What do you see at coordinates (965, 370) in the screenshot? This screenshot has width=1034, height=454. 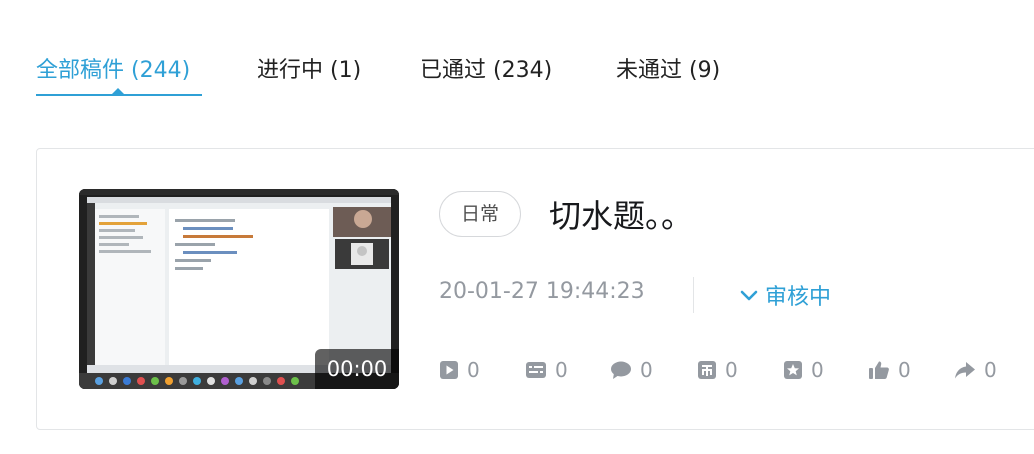 I see `share-icon` at bounding box center [965, 370].